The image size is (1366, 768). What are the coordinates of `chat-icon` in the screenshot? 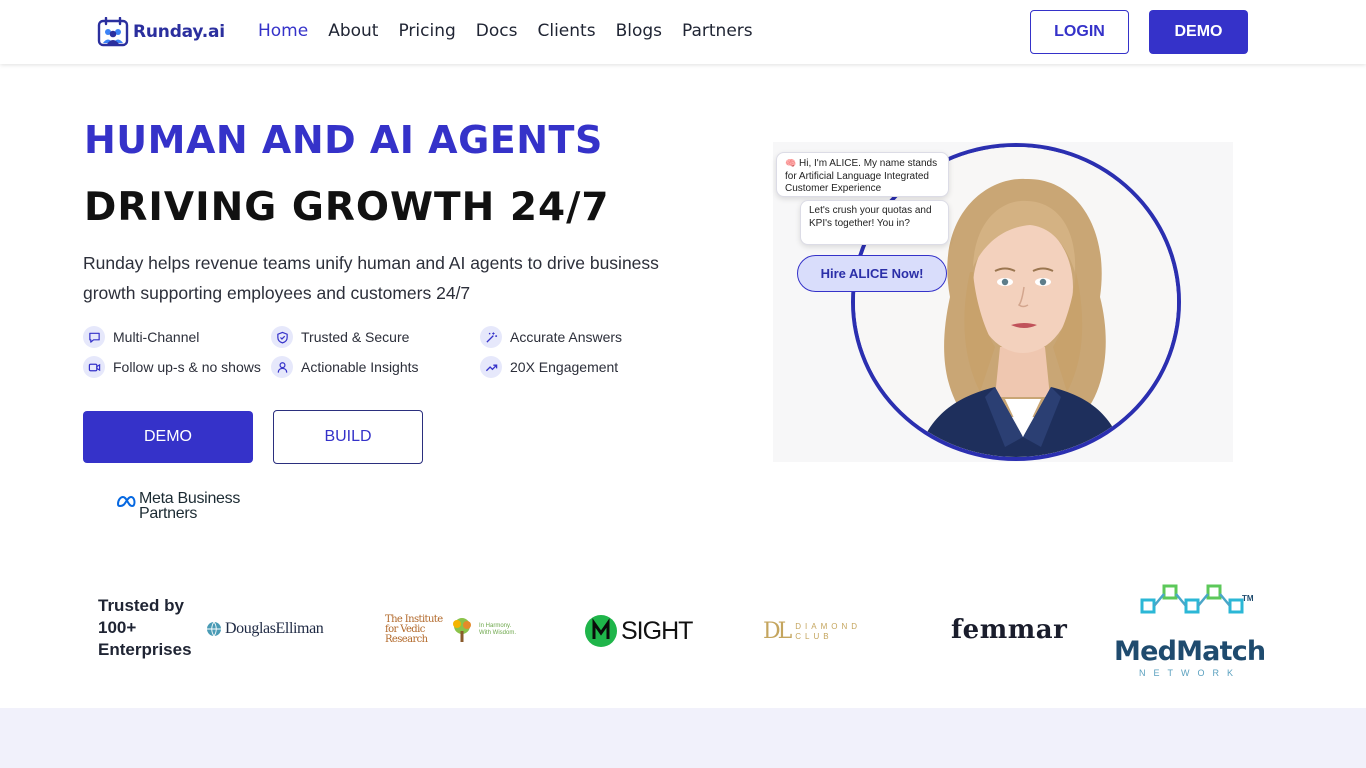 It's located at (94, 337).